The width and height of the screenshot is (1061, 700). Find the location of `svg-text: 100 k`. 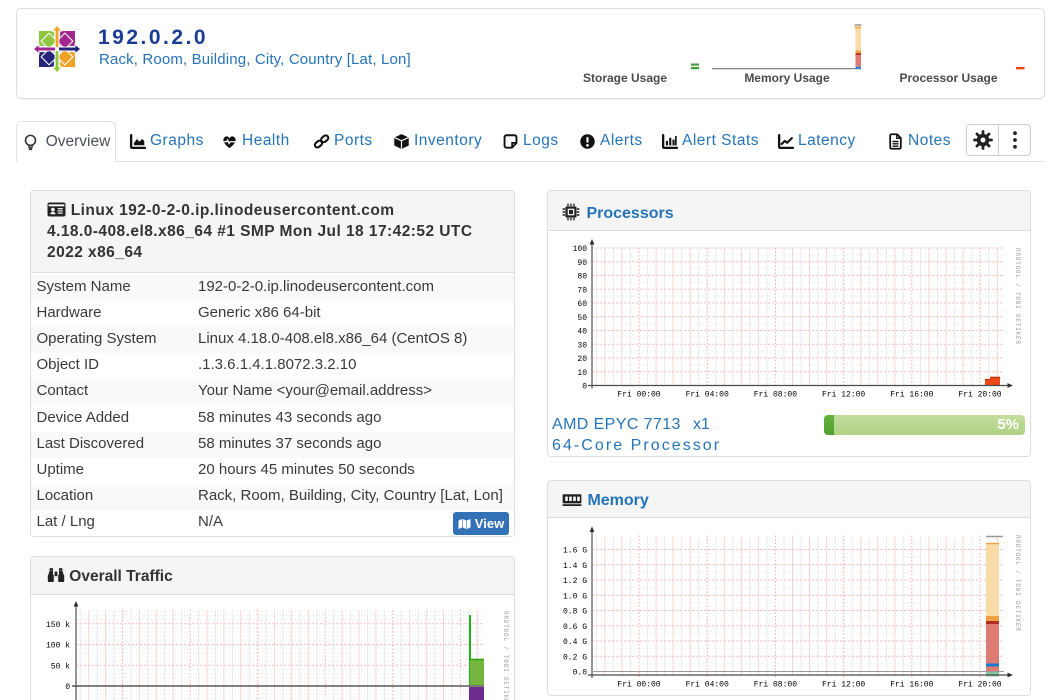

svg-text: 100 k is located at coordinates (58, 646).